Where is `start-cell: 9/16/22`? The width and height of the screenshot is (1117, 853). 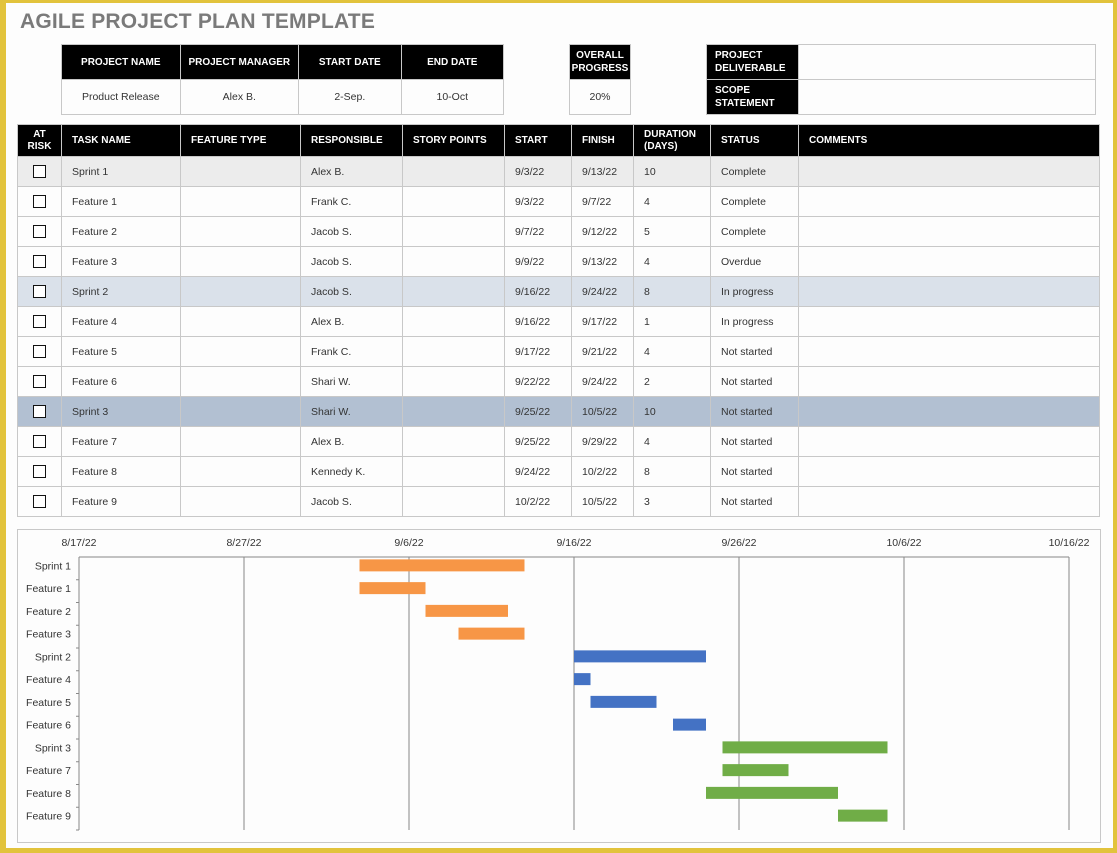
start-cell: 9/16/22 is located at coordinates (538, 321).